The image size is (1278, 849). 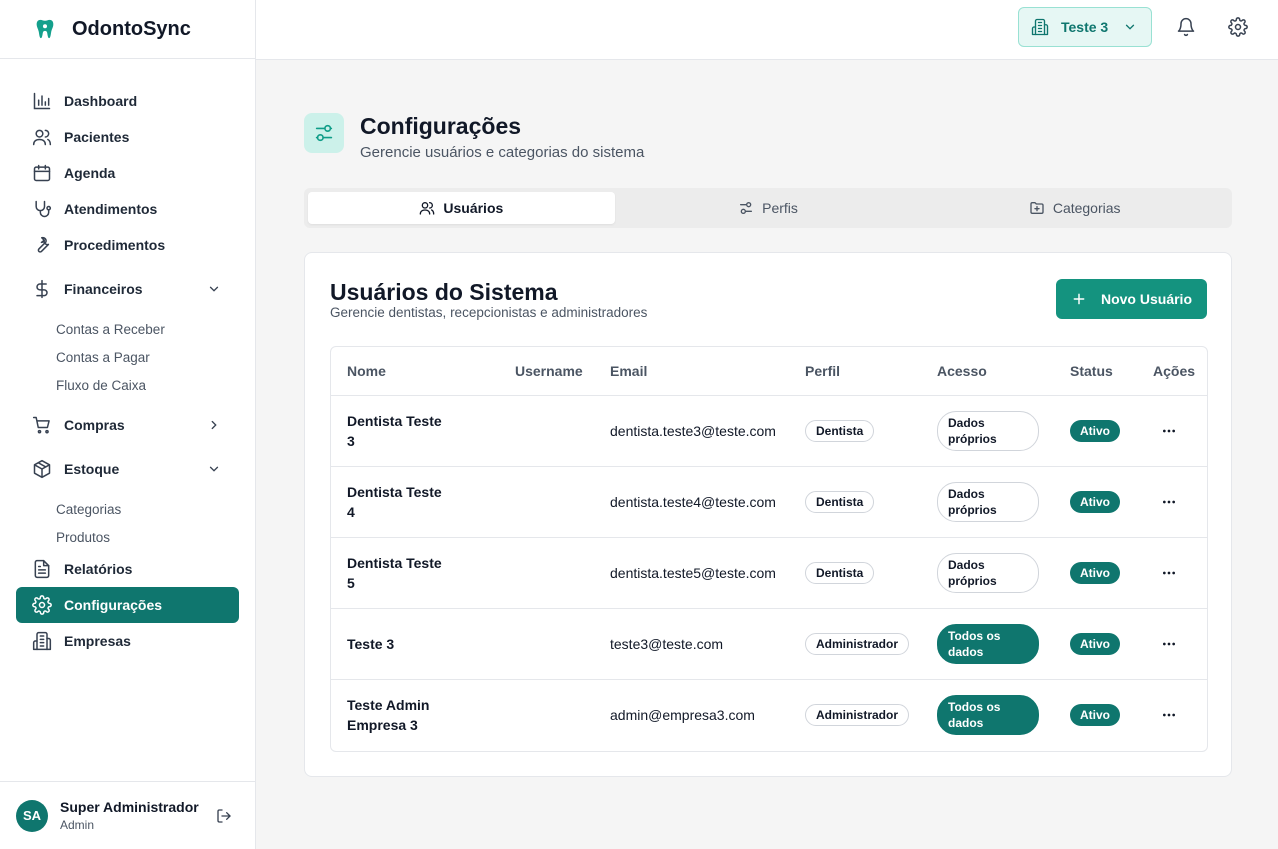 I want to click on sidebar-item-pacientes: Pacientes, so click(x=127, y=137).